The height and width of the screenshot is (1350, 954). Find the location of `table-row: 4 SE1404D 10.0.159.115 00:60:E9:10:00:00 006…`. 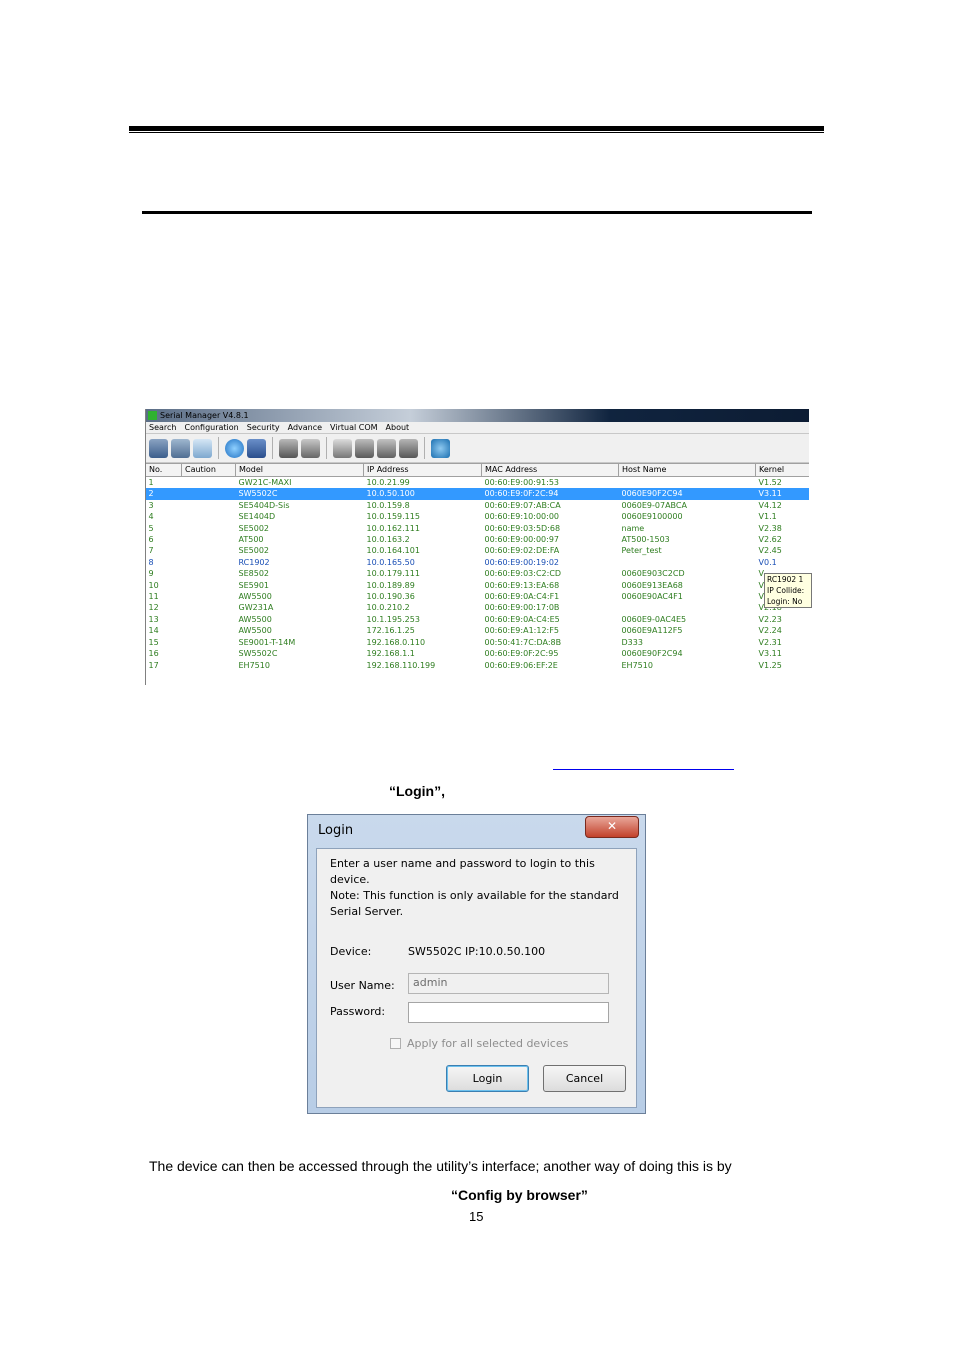

table-row: 4 SE1404D 10.0.159.115 00:60:E9:10:00:00 006… is located at coordinates (478, 516).